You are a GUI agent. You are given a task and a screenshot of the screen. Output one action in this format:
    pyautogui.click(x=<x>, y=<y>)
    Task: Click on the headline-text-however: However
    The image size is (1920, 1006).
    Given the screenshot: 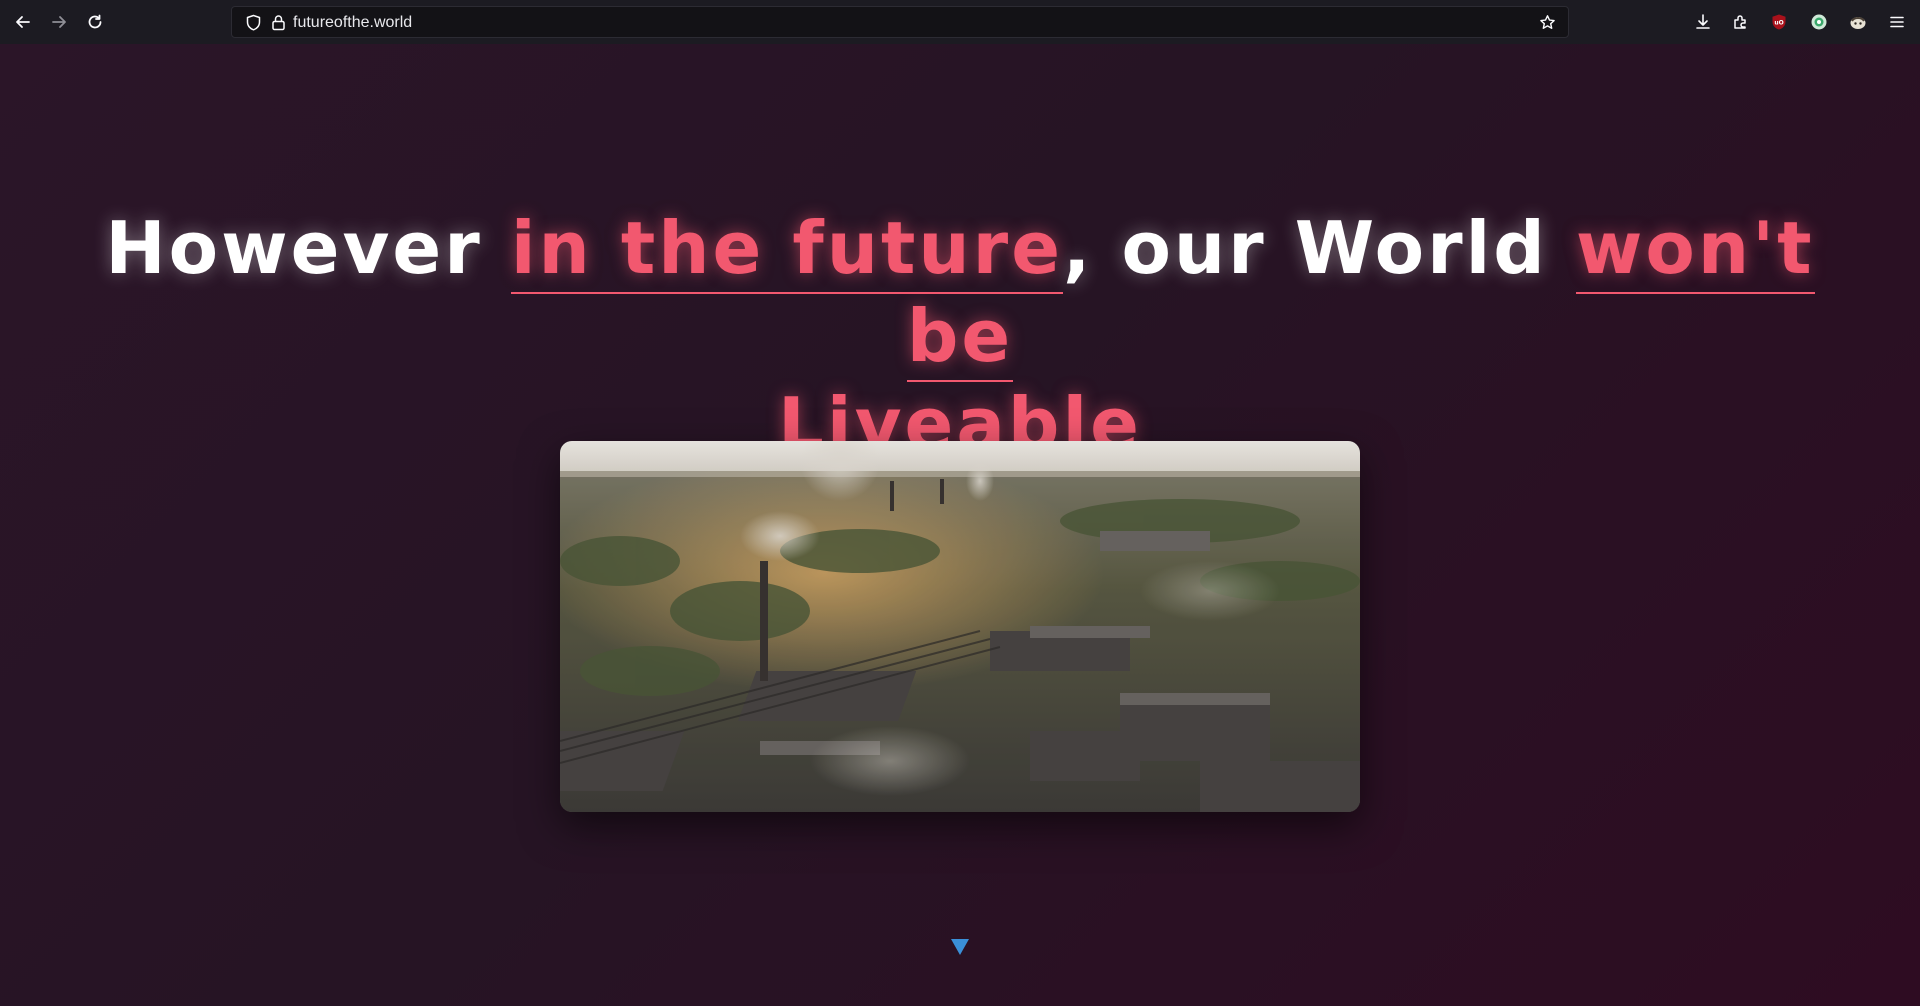 What is the action you would take?
    pyautogui.click(x=308, y=248)
    